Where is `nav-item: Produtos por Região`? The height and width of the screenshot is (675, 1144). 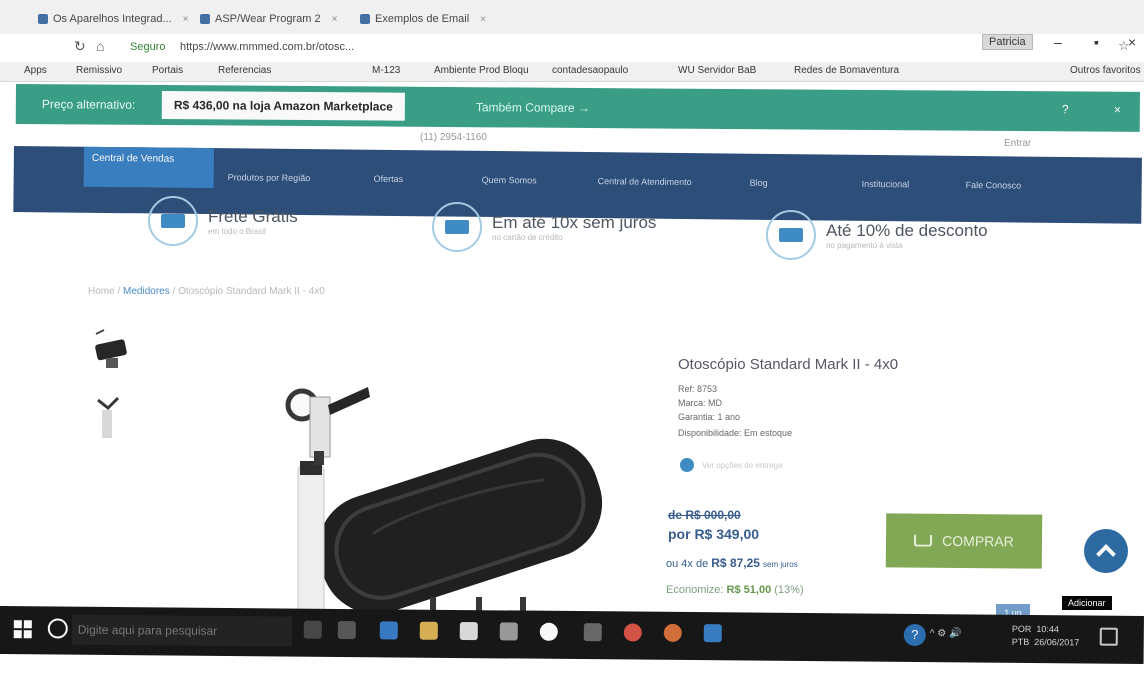
nav-item: Produtos por Região is located at coordinates (269, 177).